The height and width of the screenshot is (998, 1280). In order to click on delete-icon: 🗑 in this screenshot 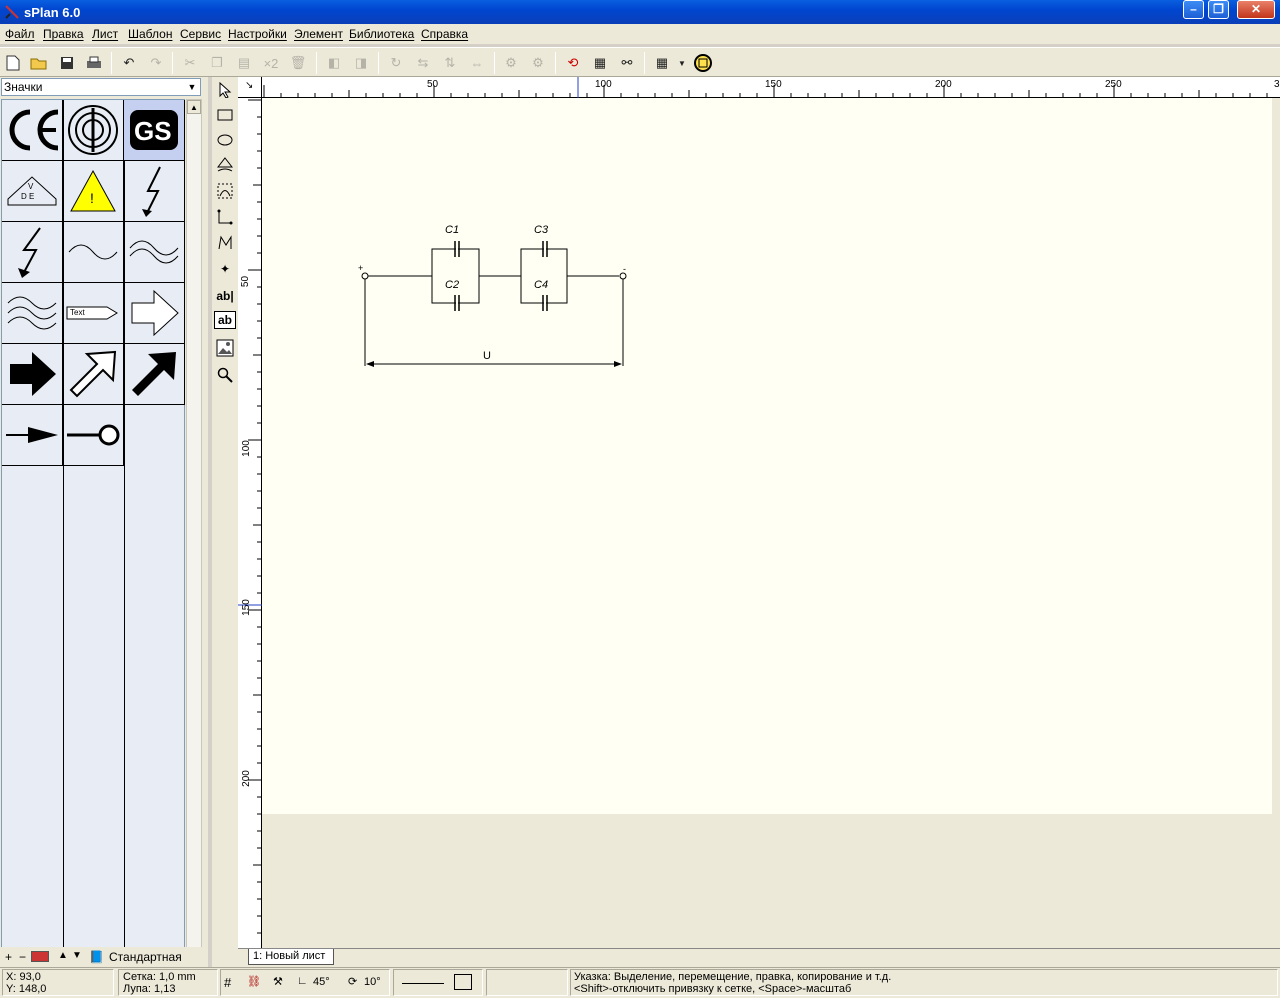, I will do `click(298, 63)`.